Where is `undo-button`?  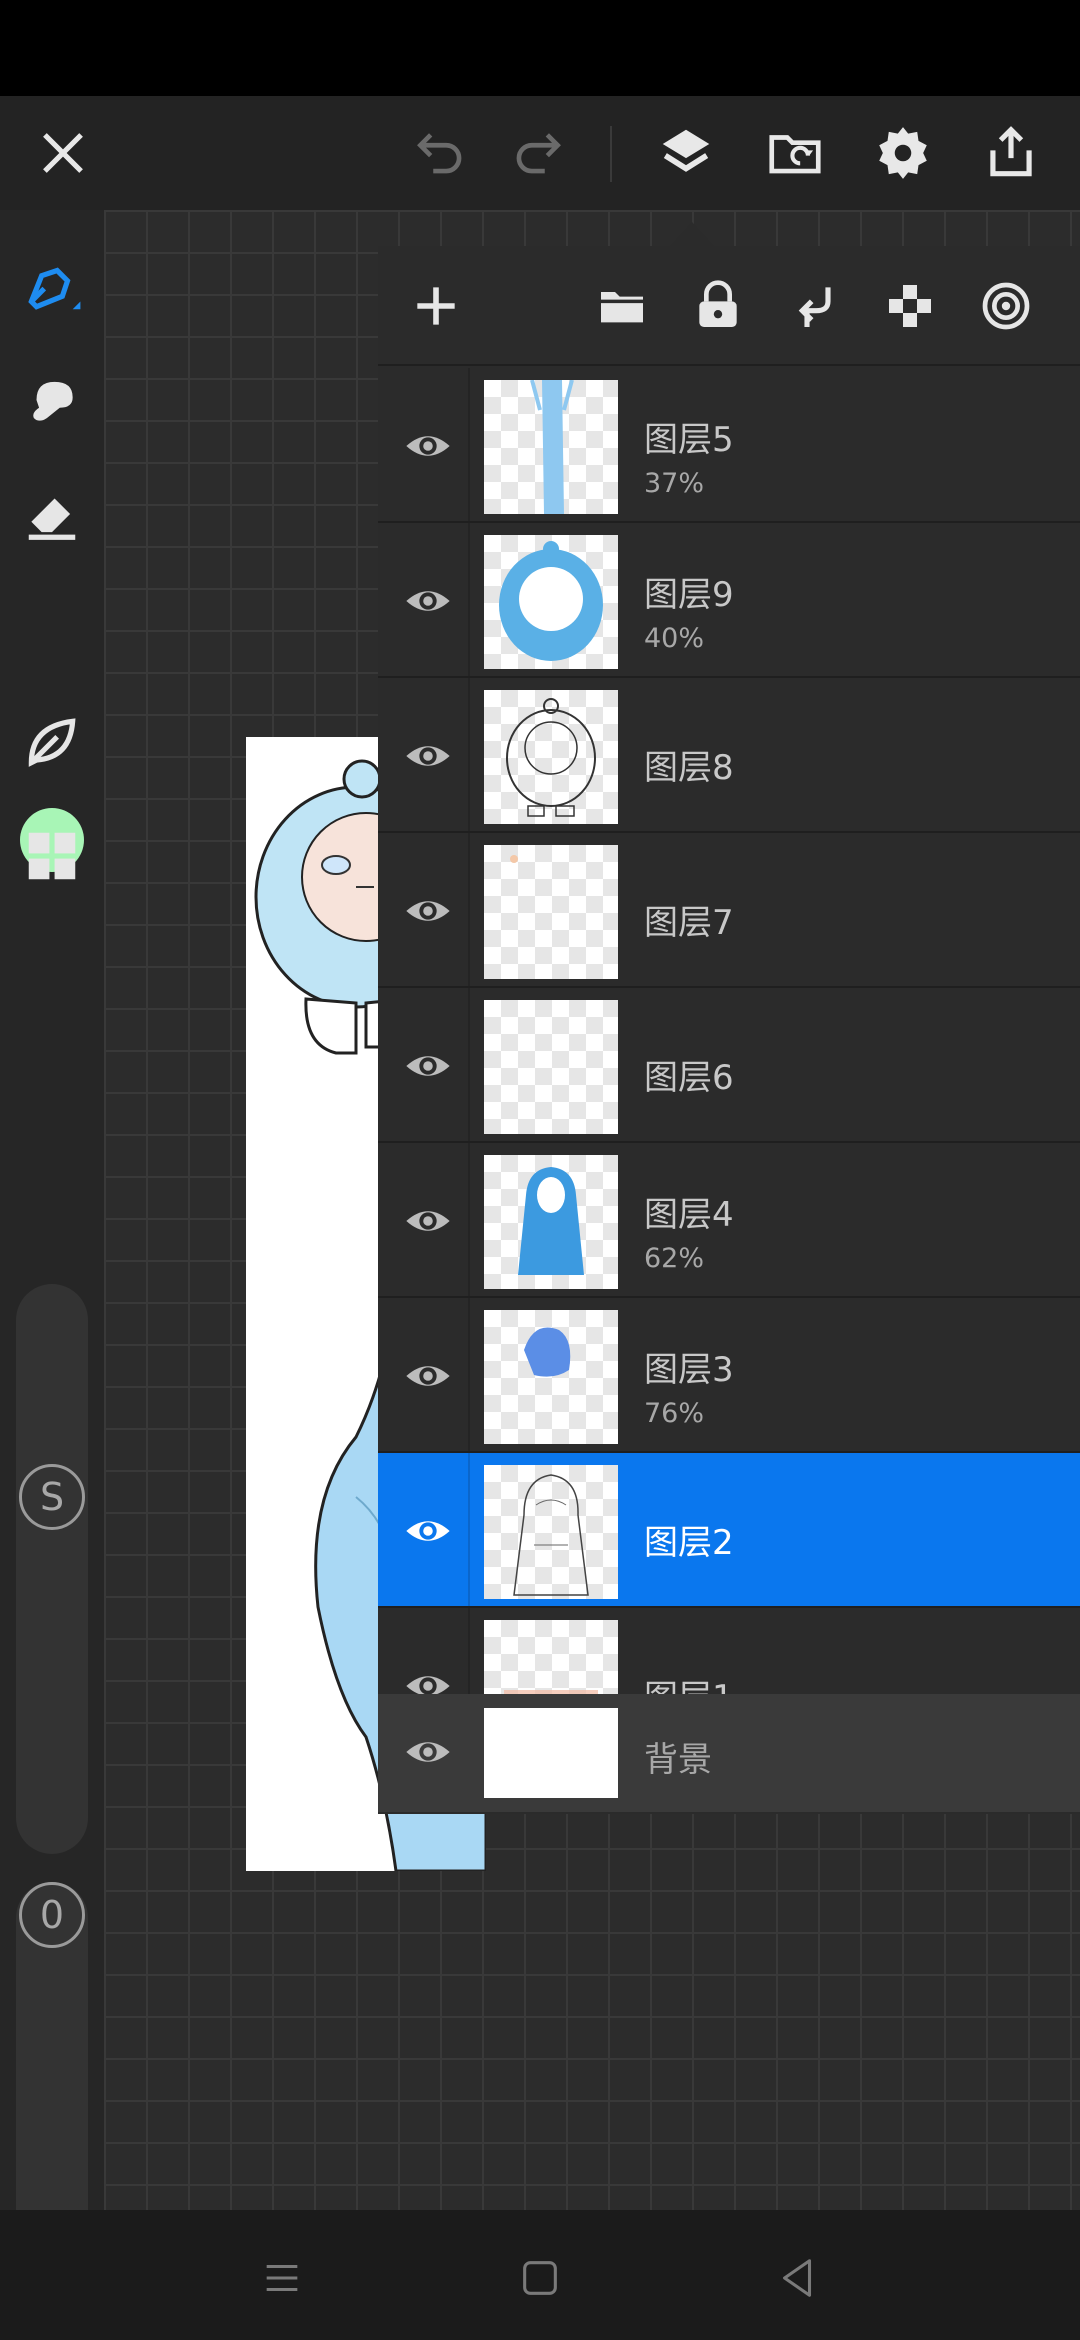 undo-button is located at coordinates (441, 153).